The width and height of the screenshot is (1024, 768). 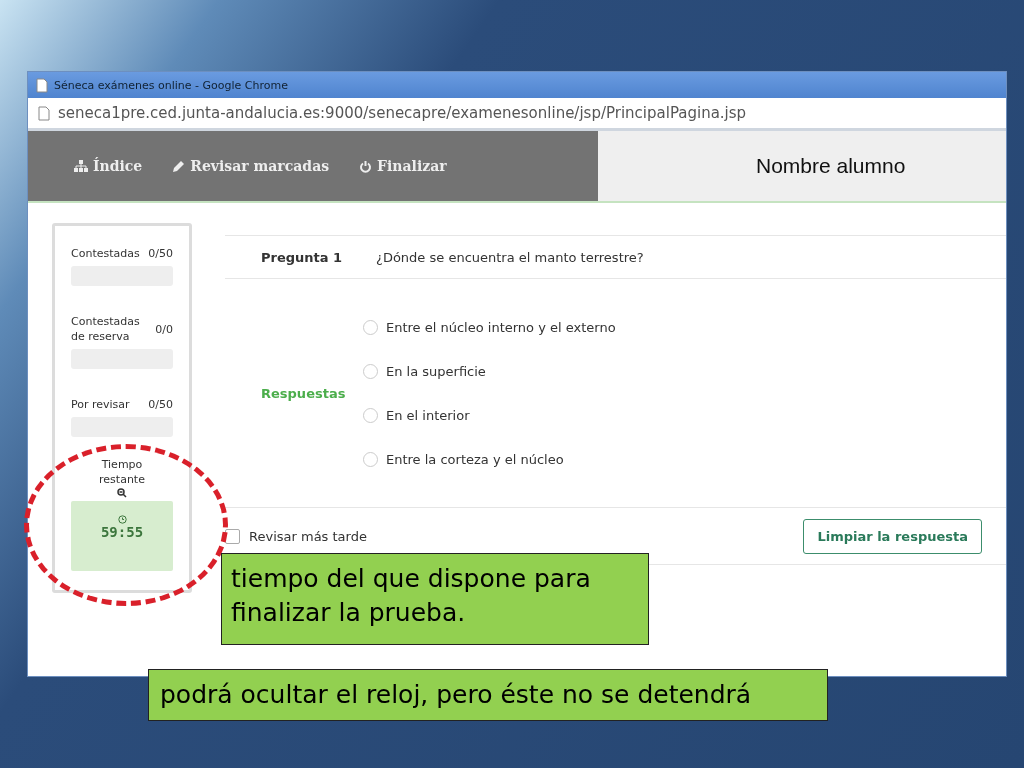 What do you see at coordinates (303, 393) in the screenshot?
I see `answers-label: Respuestas` at bounding box center [303, 393].